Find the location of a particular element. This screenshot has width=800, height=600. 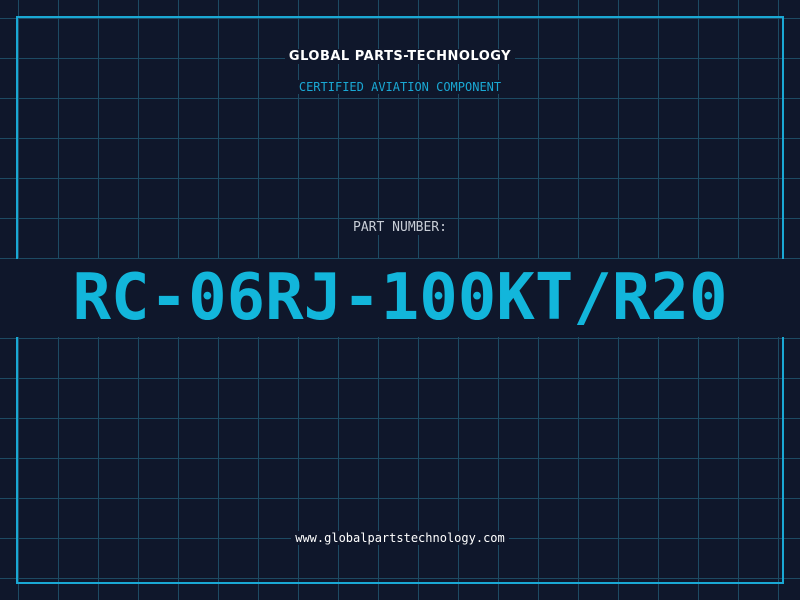

certification-subtitle-text: CERTIFIED AVIATION COMPONENT is located at coordinates (400, 87).